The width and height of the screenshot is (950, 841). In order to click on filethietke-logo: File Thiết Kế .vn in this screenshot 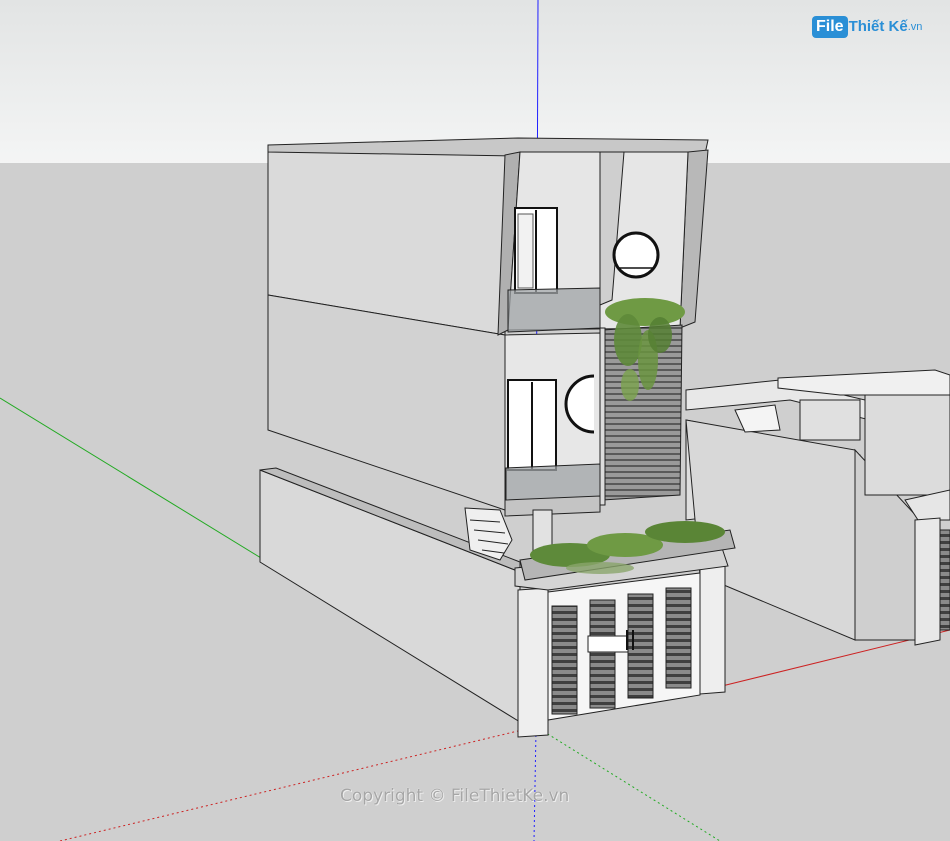, I will do `click(867, 27)`.